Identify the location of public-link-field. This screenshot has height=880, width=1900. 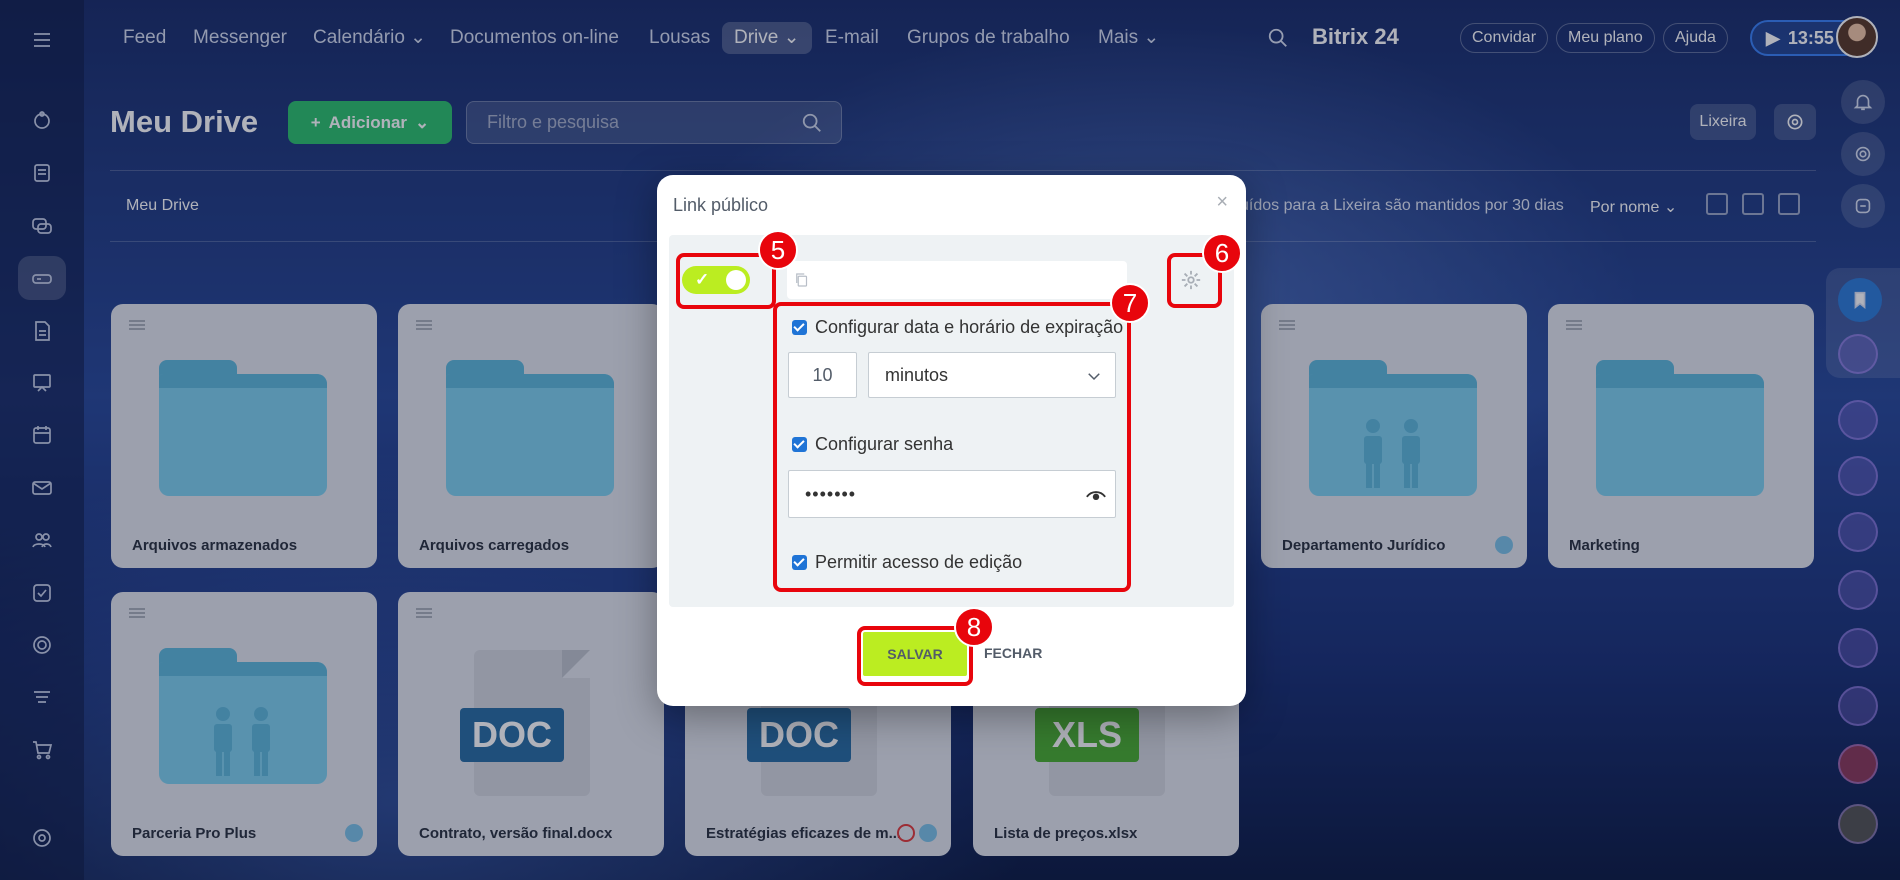
(957, 280).